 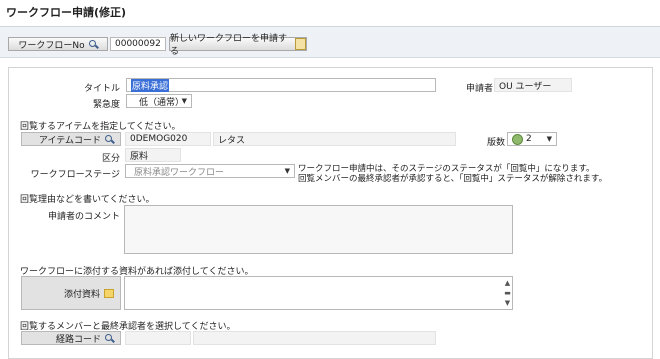 What do you see at coordinates (334, 139) in the screenshot?
I see `item-name-value: レタス` at bounding box center [334, 139].